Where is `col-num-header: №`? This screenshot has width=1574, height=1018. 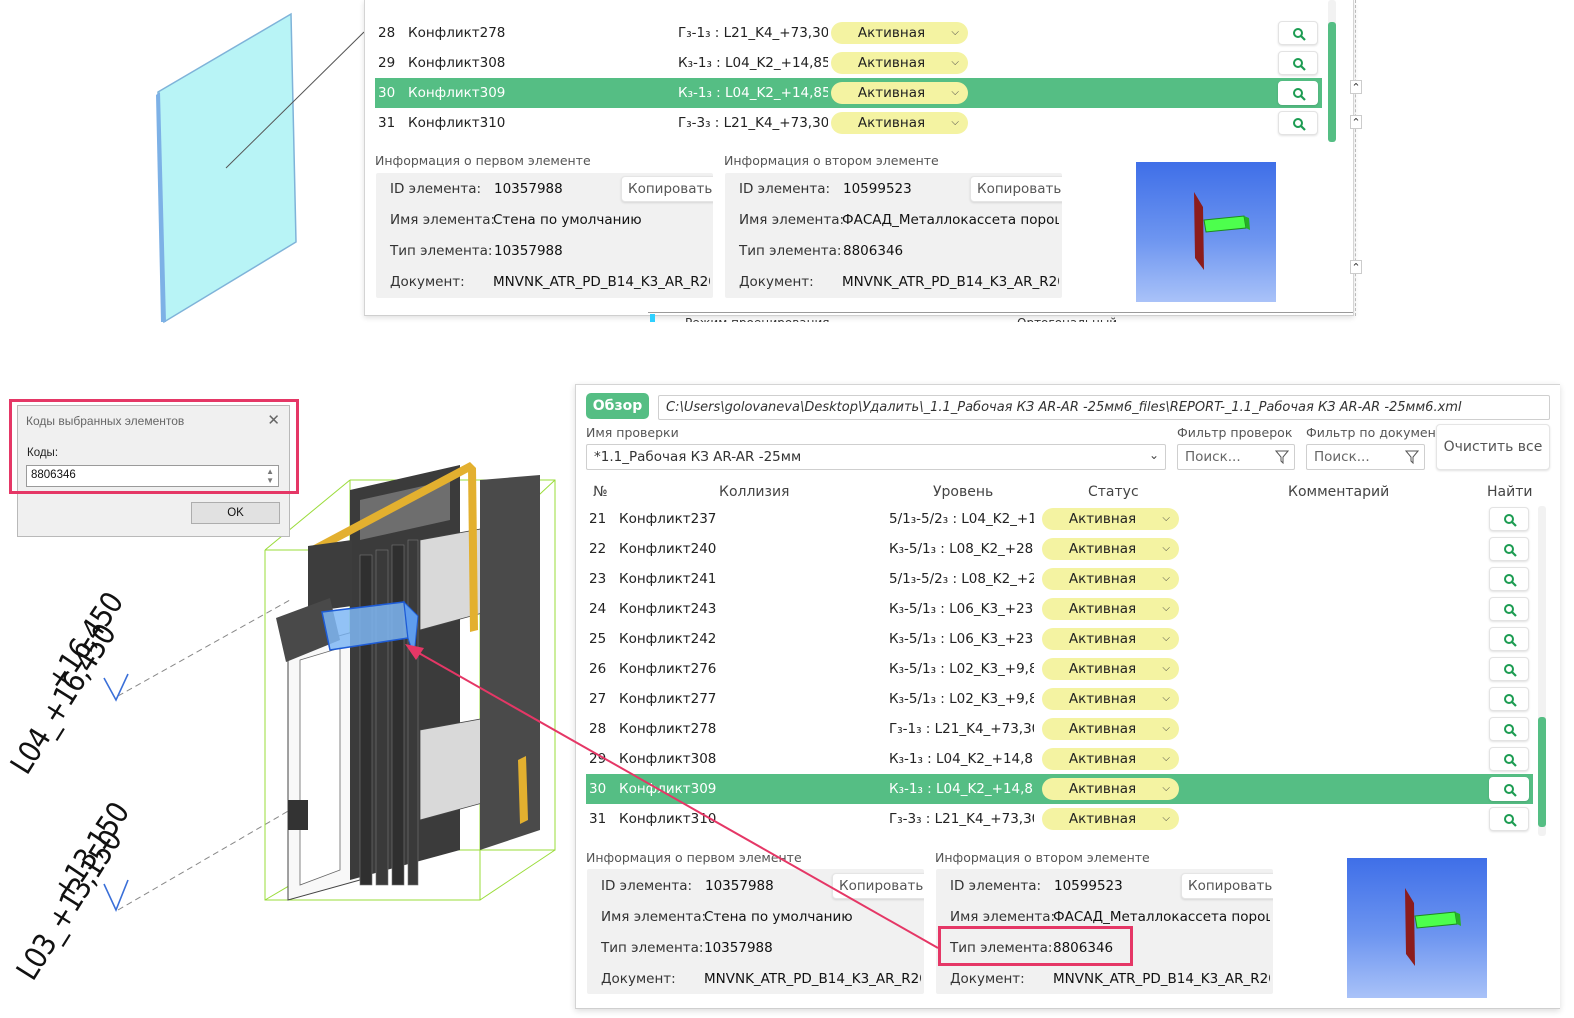 col-num-header: № is located at coordinates (600, 492).